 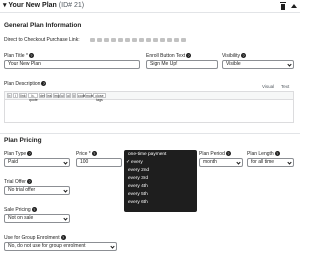 I want to click on tab-visual: Visual, so click(x=268, y=86).